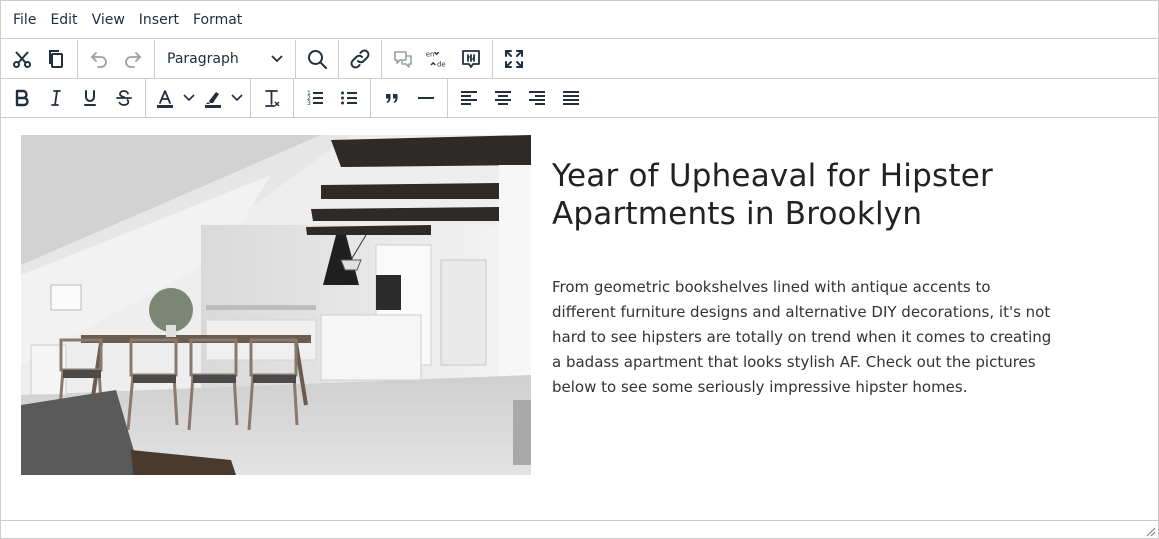 This screenshot has width=1159, height=539. I want to click on menu-insert: Insert, so click(159, 20).